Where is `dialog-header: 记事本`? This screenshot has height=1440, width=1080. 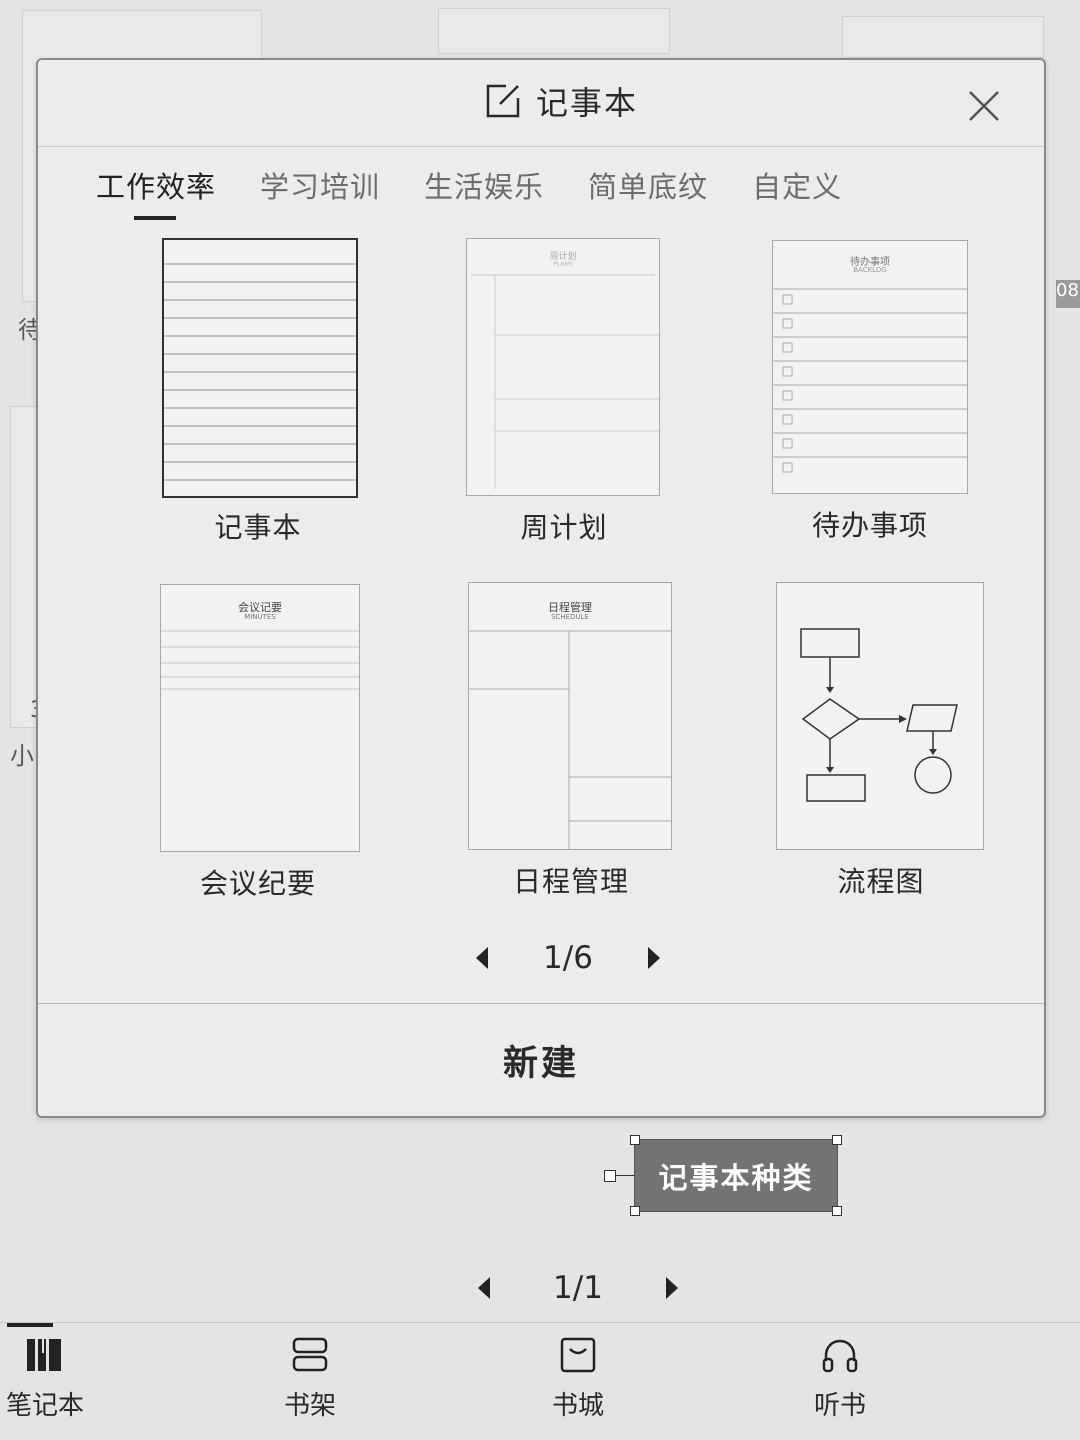
dialog-header: 记事本 is located at coordinates (541, 103).